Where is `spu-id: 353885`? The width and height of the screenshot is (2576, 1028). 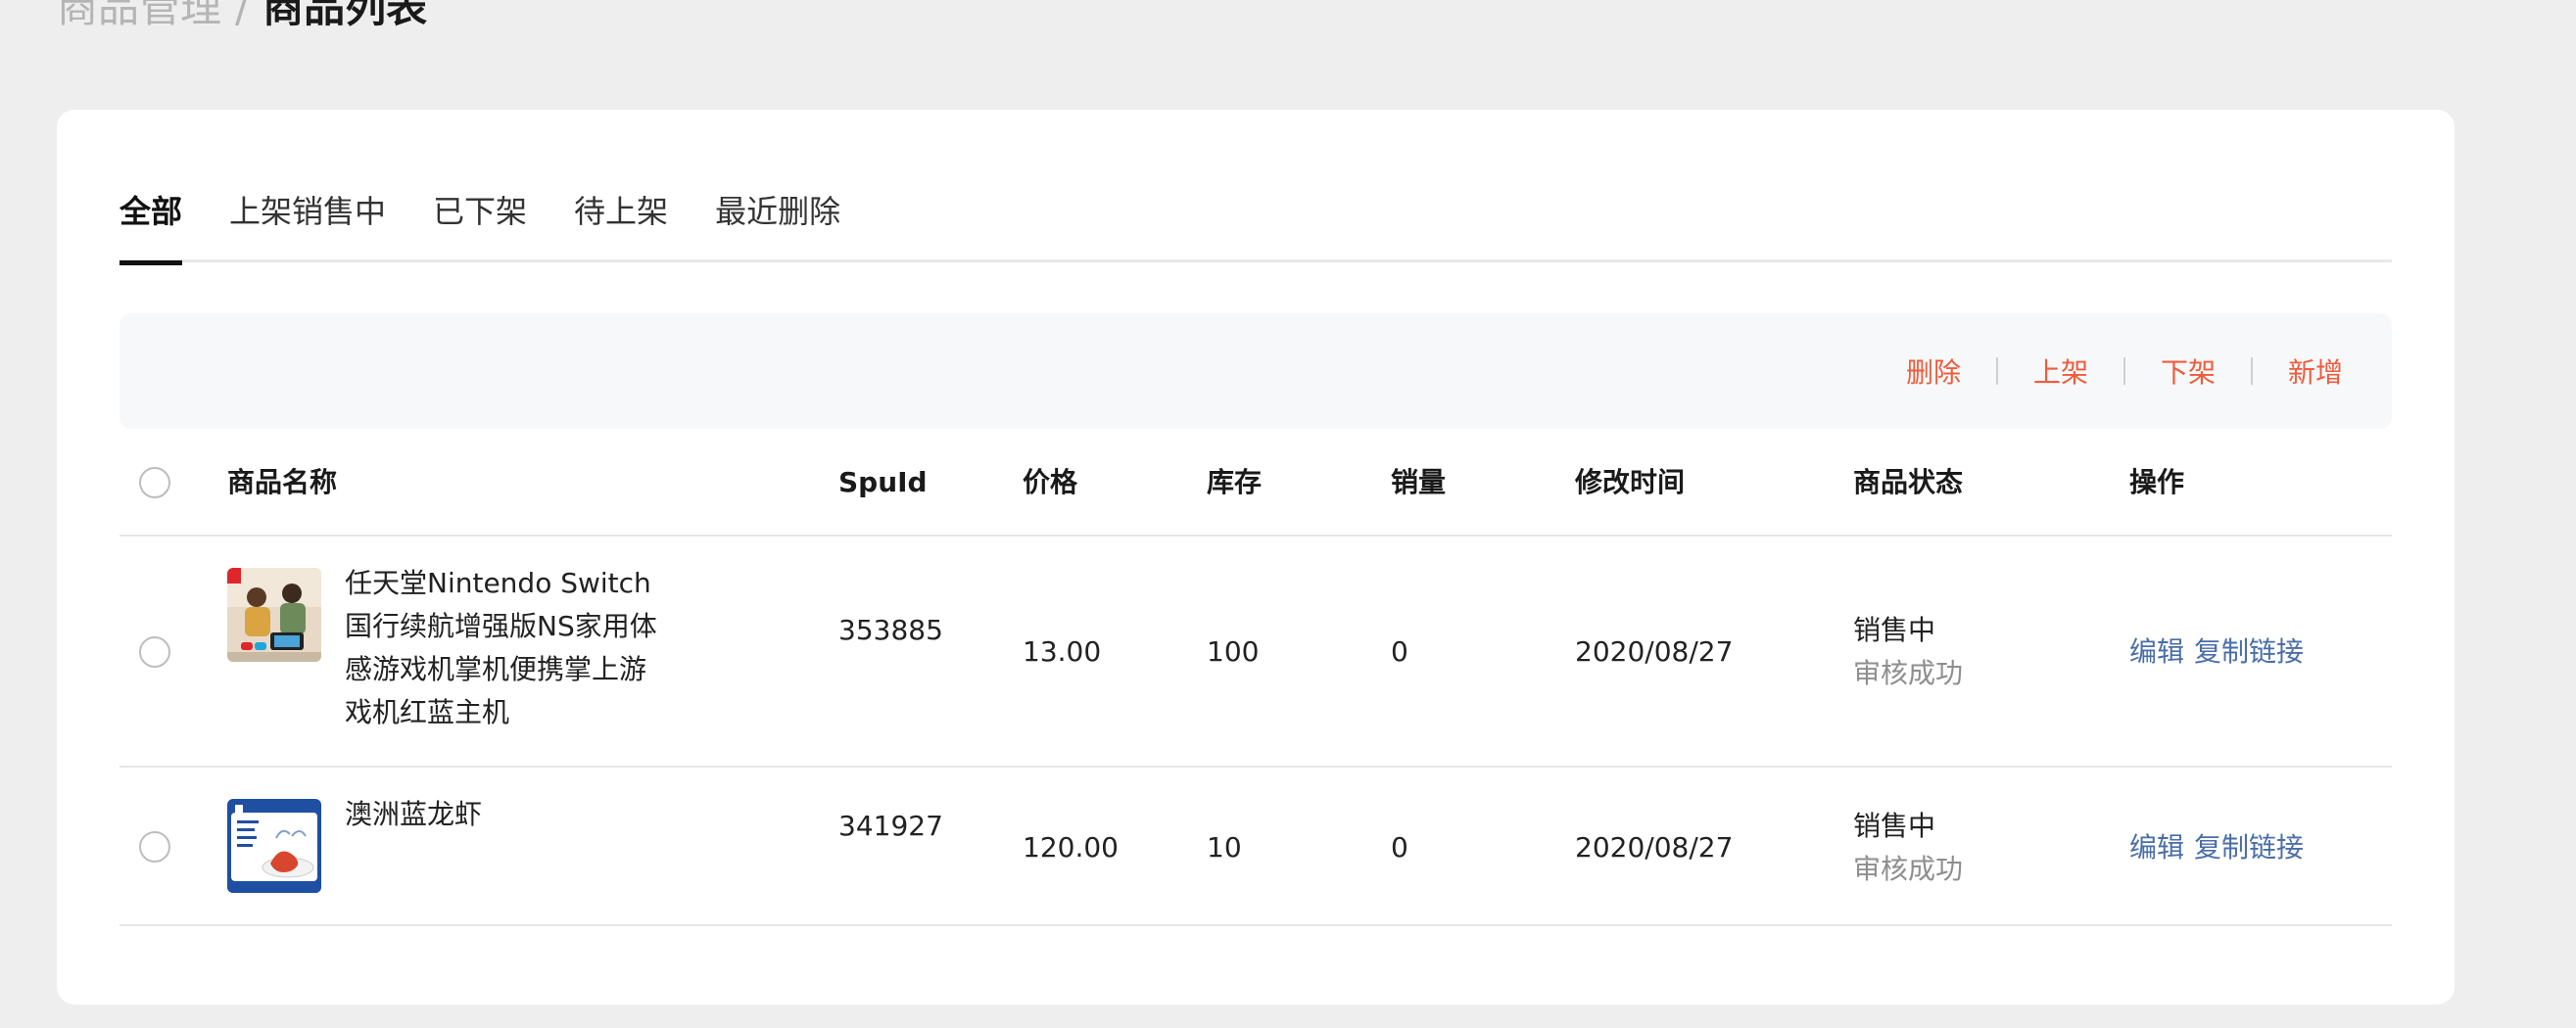
spu-id: 353885 is located at coordinates (890, 630).